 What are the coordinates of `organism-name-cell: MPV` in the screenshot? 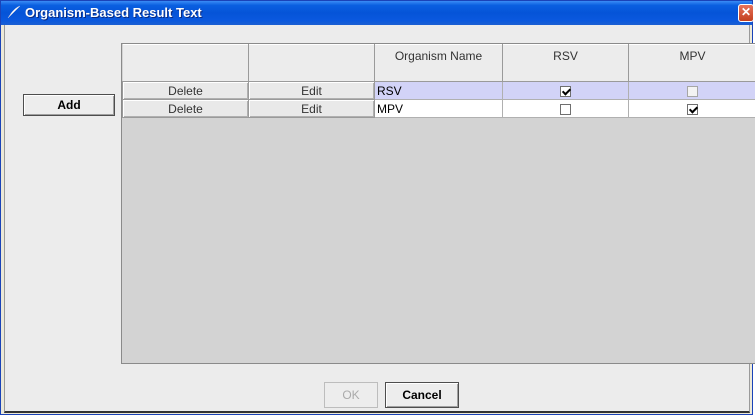 It's located at (438, 108).